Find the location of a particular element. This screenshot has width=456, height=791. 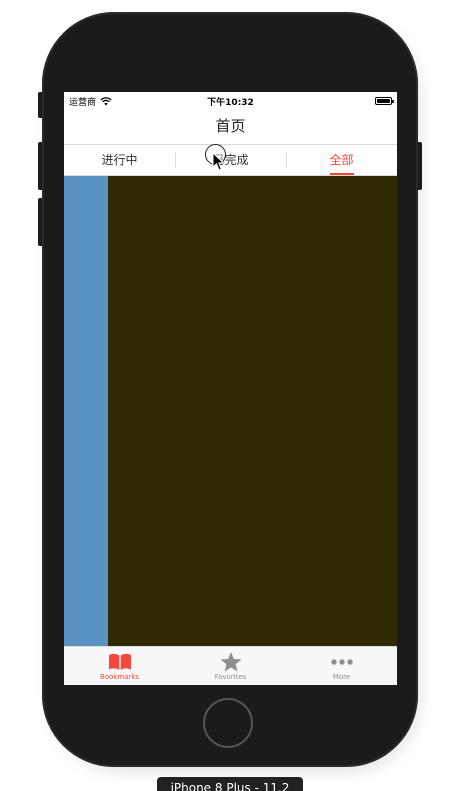

segment-tab-bar: 进行中 已完成 全部 is located at coordinates (230, 160).